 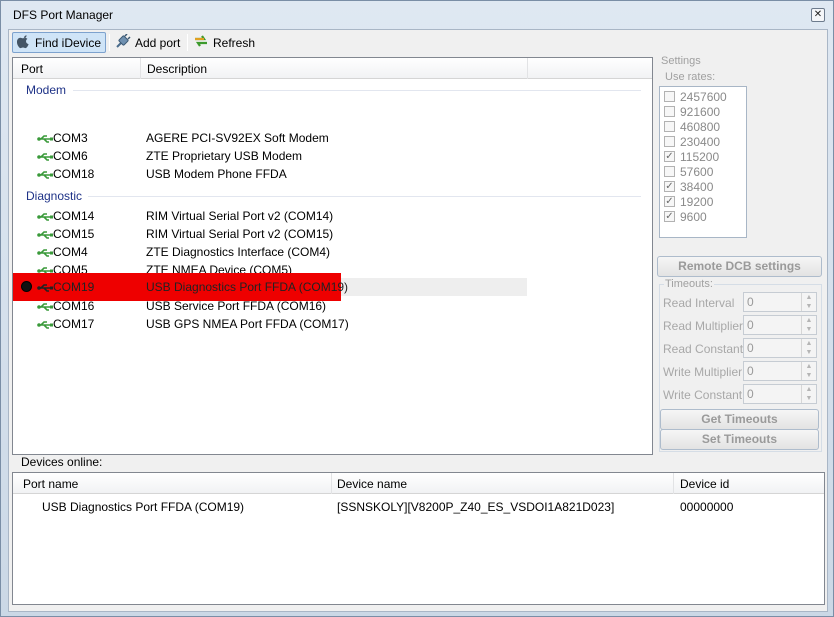 I want to click on refresh-button: Refresh, so click(x=224, y=42).